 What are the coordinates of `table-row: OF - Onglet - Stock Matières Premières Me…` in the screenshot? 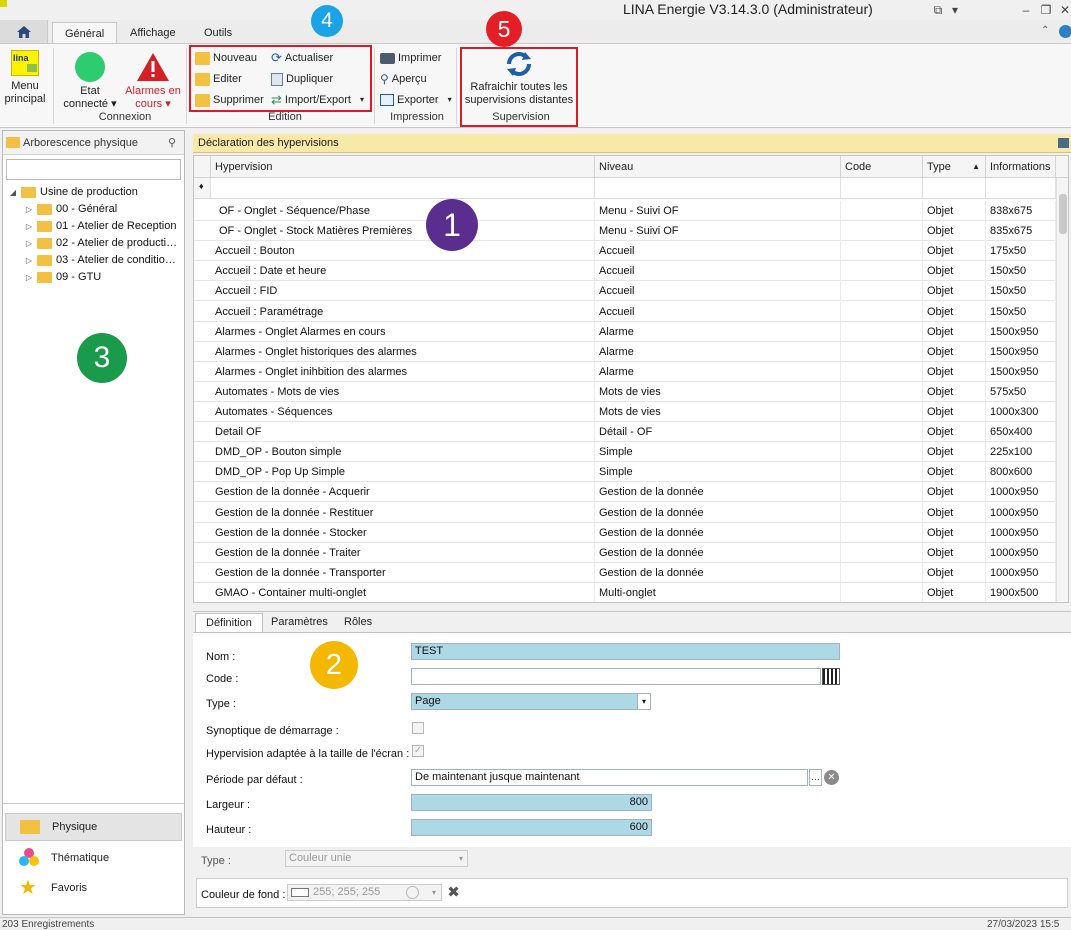 It's located at (625, 231).